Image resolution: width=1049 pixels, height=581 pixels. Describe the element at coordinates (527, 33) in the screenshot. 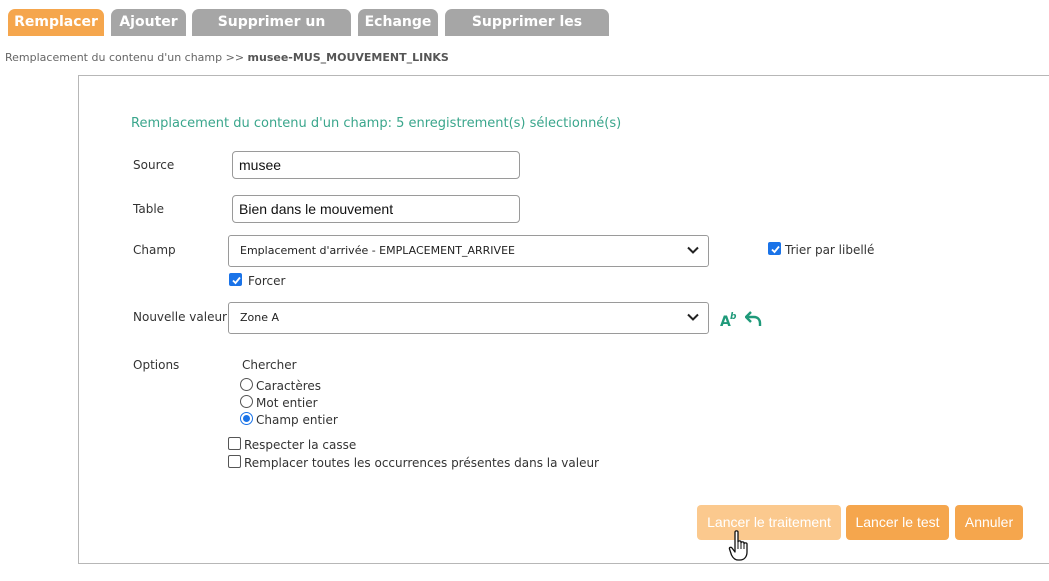

I see `tab-supprimer-les-notices: Supprimer les notices` at that location.